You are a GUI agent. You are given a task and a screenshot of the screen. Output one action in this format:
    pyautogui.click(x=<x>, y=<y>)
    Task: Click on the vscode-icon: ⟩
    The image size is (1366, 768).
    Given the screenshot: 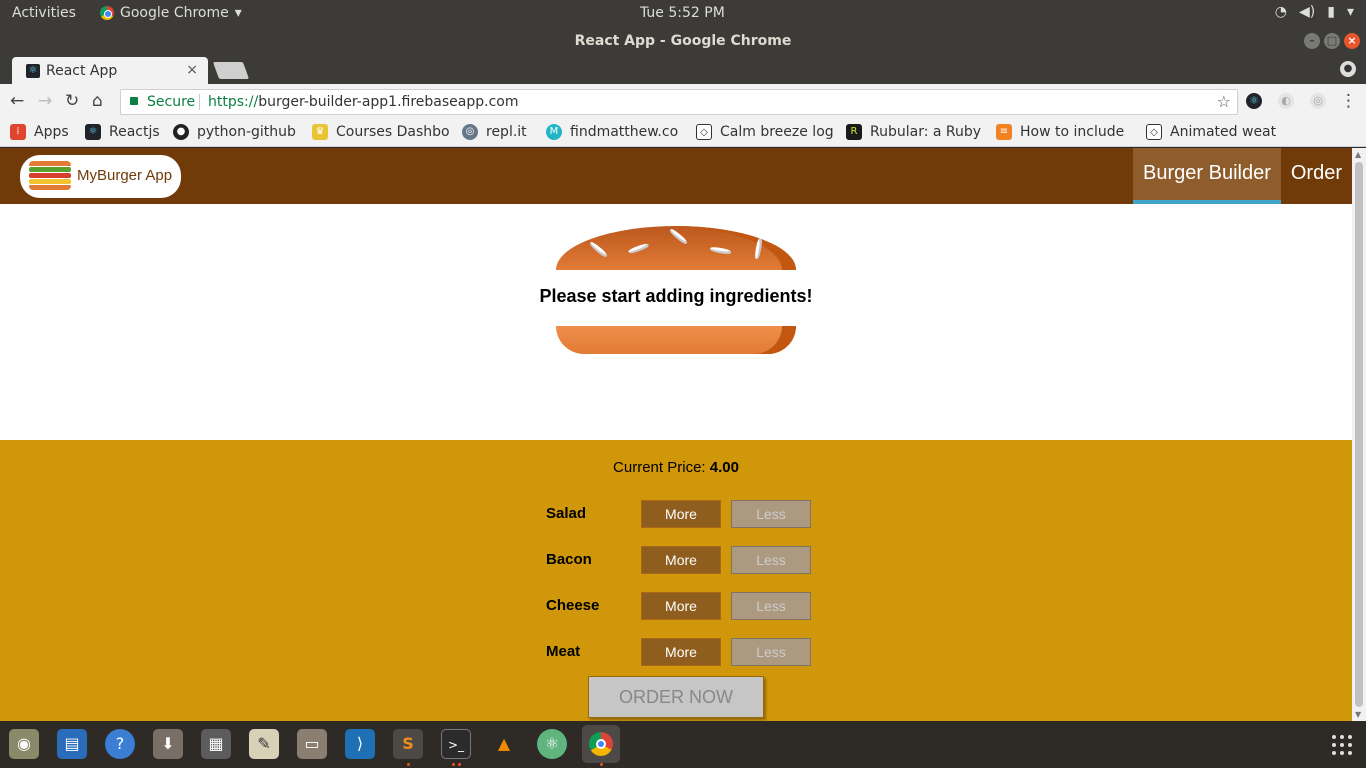 What is the action you would take?
    pyautogui.click(x=360, y=744)
    